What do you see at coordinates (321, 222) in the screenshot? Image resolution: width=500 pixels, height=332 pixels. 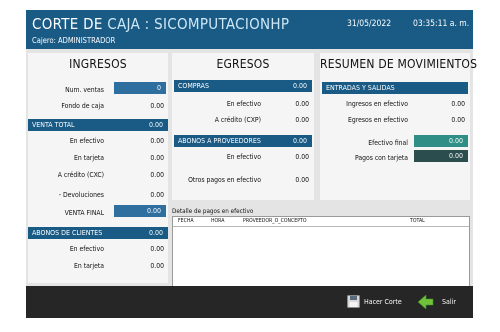 I see `grid-header-row: FECHA HORA PROVEEDOR_O_CONCEPTO TOTAL` at bounding box center [321, 222].